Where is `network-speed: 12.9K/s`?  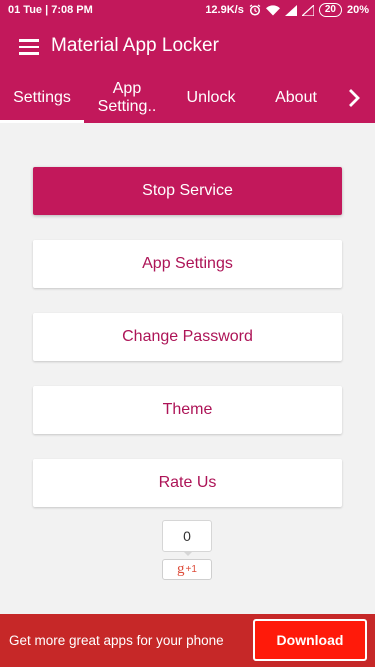
network-speed: 12.9K/s is located at coordinates (224, 10).